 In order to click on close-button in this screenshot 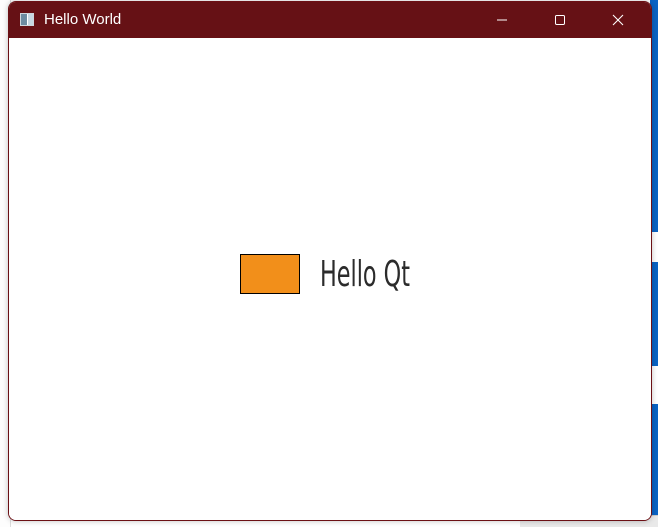, I will do `click(618, 20)`.